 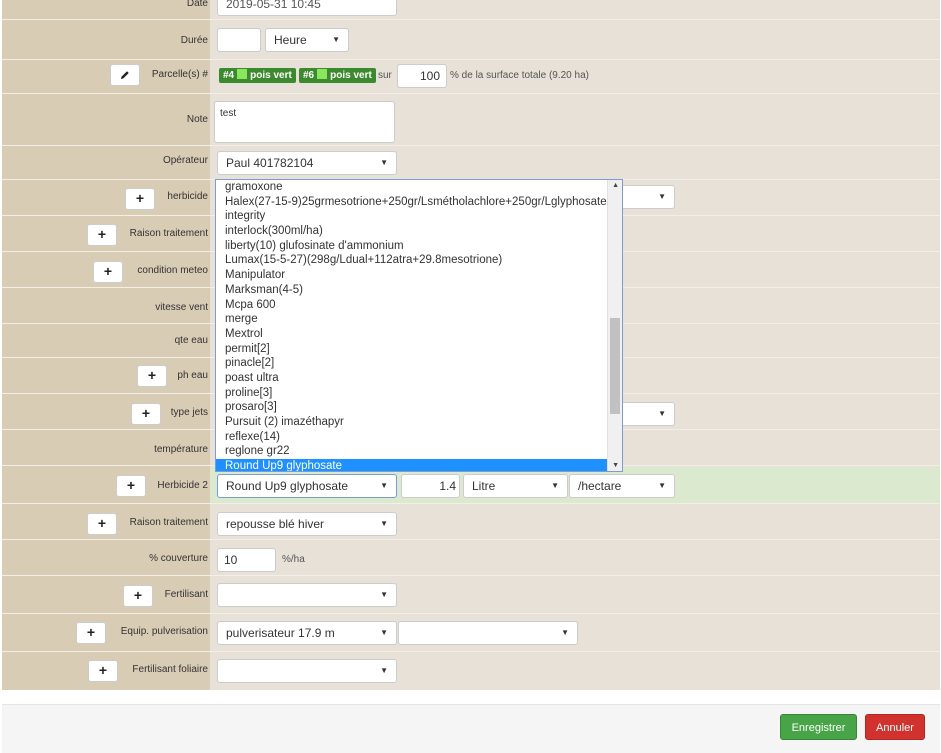 I want to click on add-equip-button: +, so click(x=91, y=633).